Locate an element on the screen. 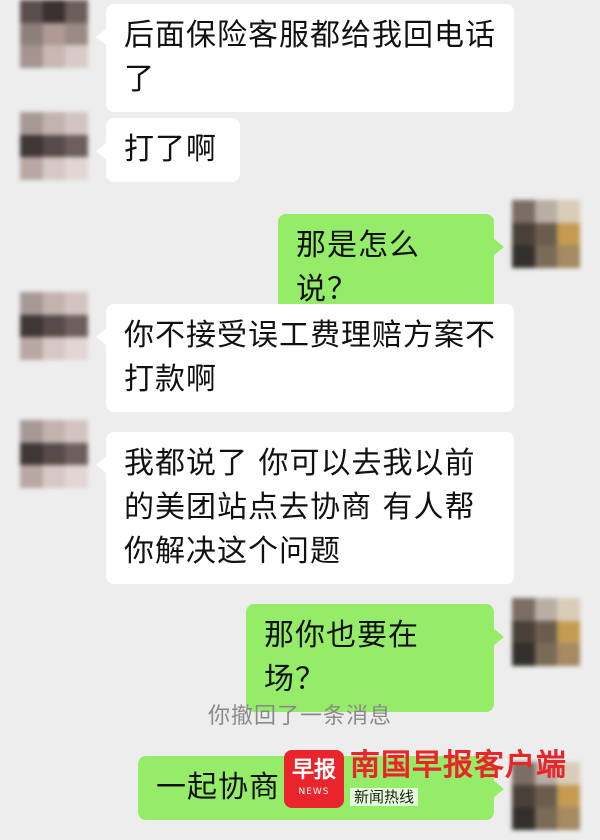 Image resolution: width=600 pixels, height=840 pixels. news-logo: 早报 NEWS is located at coordinates (314, 779).